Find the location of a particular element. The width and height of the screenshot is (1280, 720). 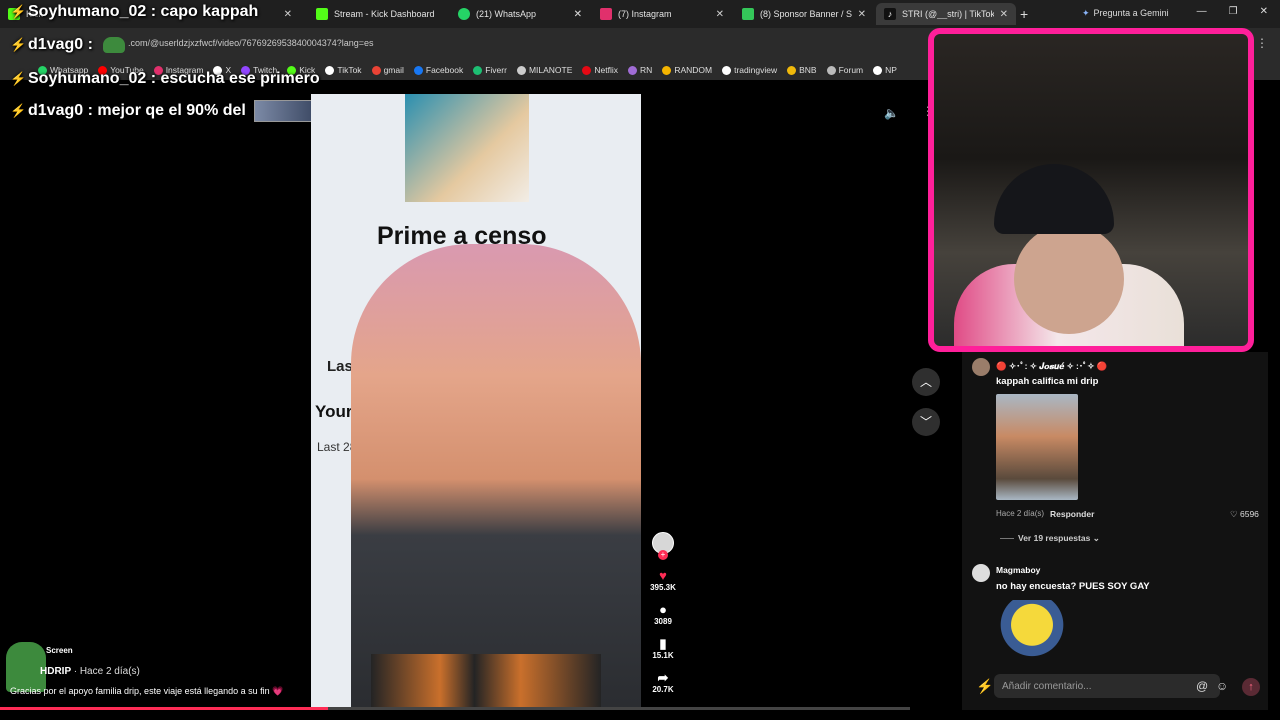

browser-menu-icon: ⋮ is located at coordinates (1262, 43).